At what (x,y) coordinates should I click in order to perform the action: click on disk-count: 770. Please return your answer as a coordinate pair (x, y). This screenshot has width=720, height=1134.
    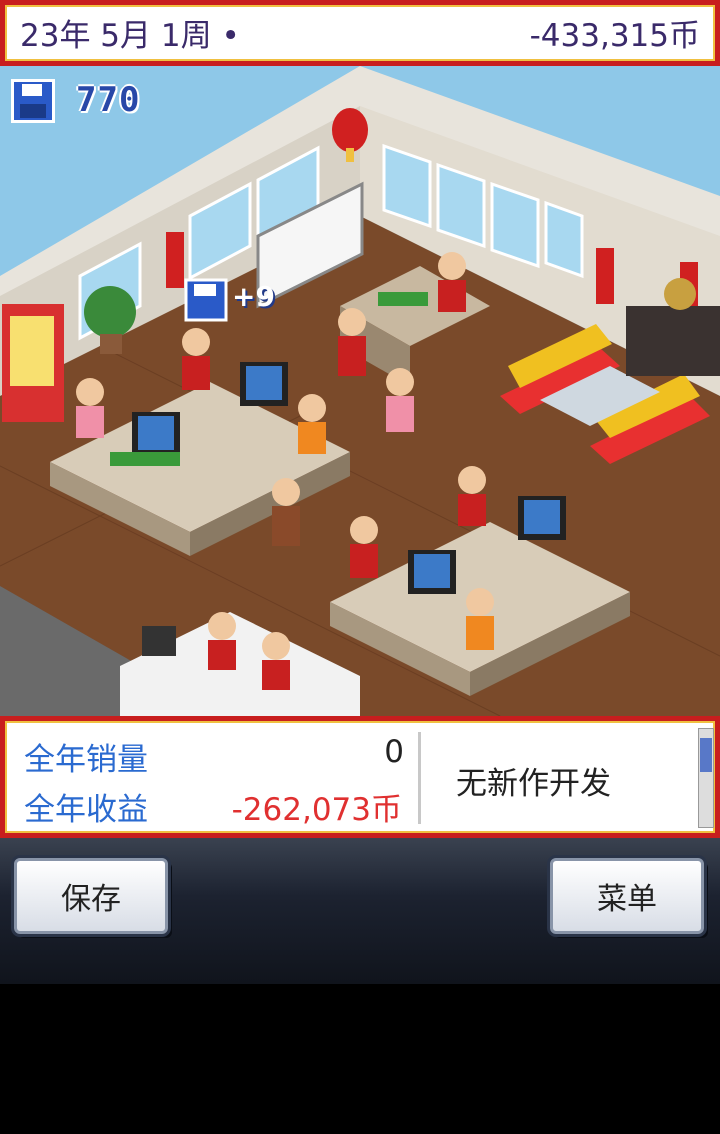
    Looking at the image, I should click on (108, 100).